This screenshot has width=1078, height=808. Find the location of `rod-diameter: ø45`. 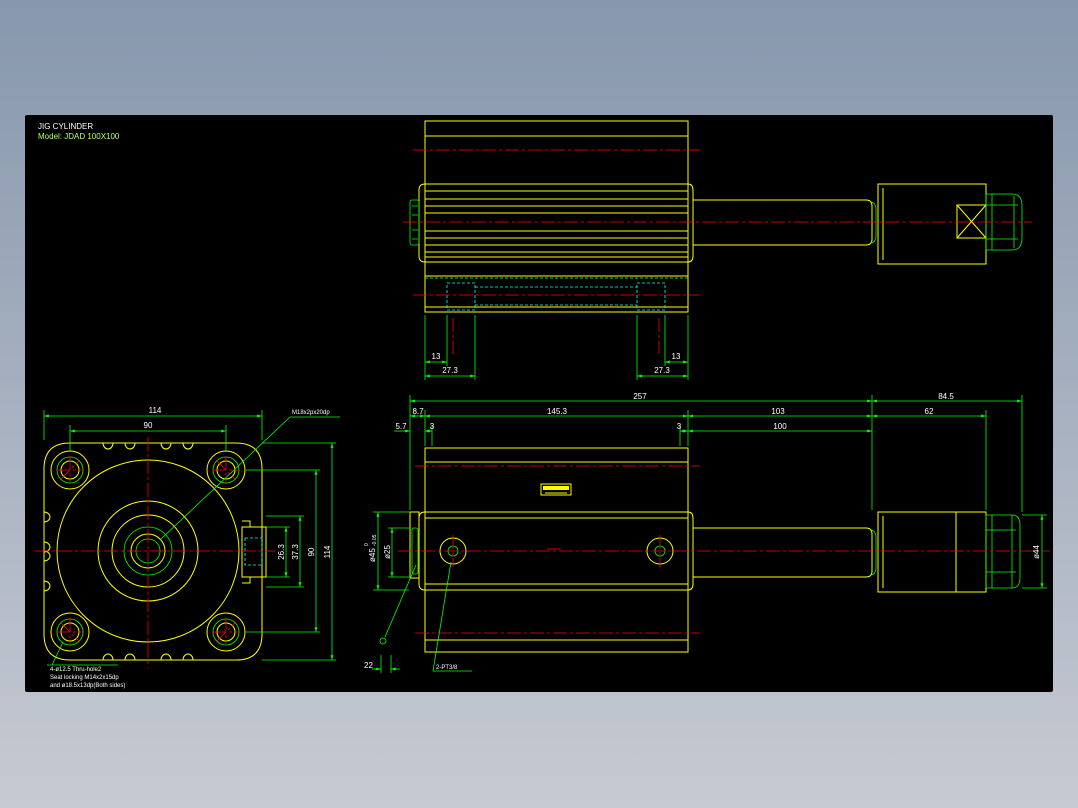

rod-diameter: ø45 is located at coordinates (372, 555).